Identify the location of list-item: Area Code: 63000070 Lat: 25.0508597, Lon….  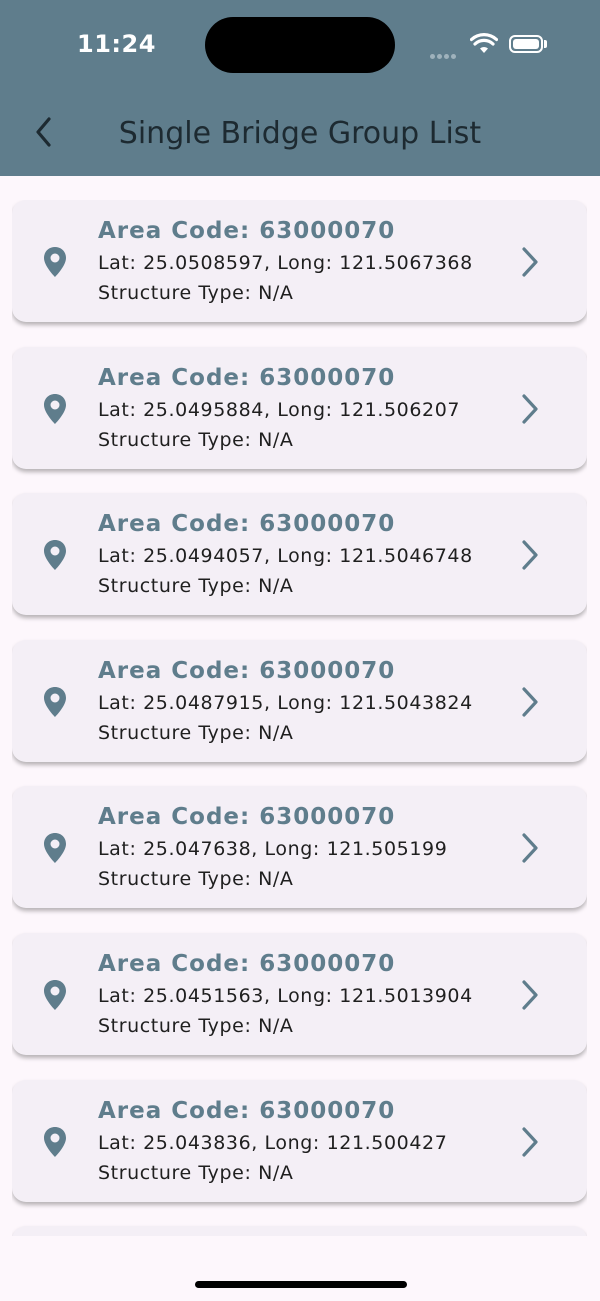
(299, 261).